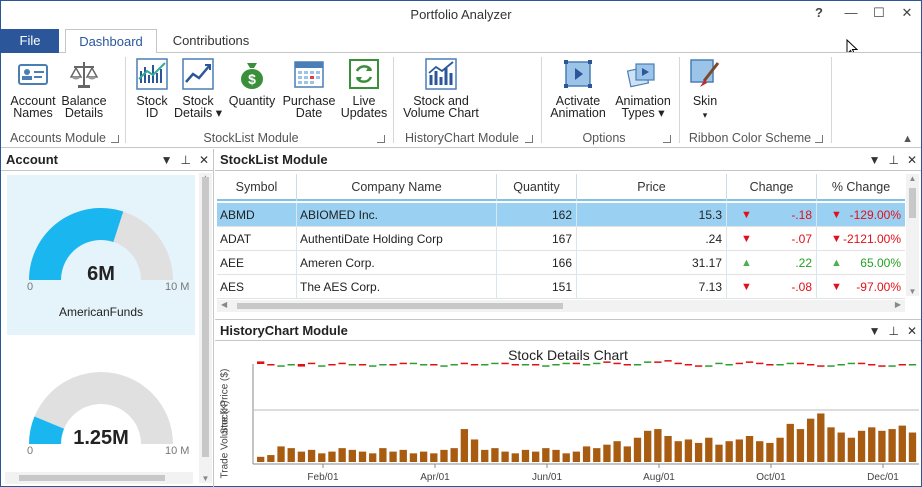 This screenshot has width=922, height=487. What do you see at coordinates (111, 41) in the screenshot?
I see `tab-dashboard: Dashboard` at bounding box center [111, 41].